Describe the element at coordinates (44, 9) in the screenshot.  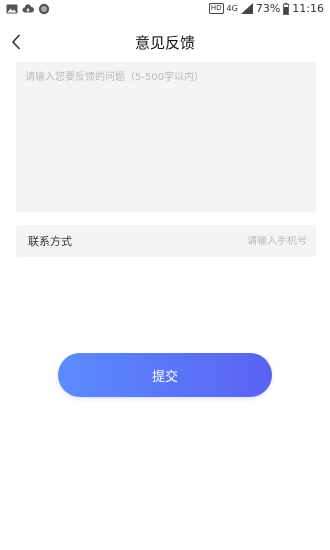
I see `record-icon` at that location.